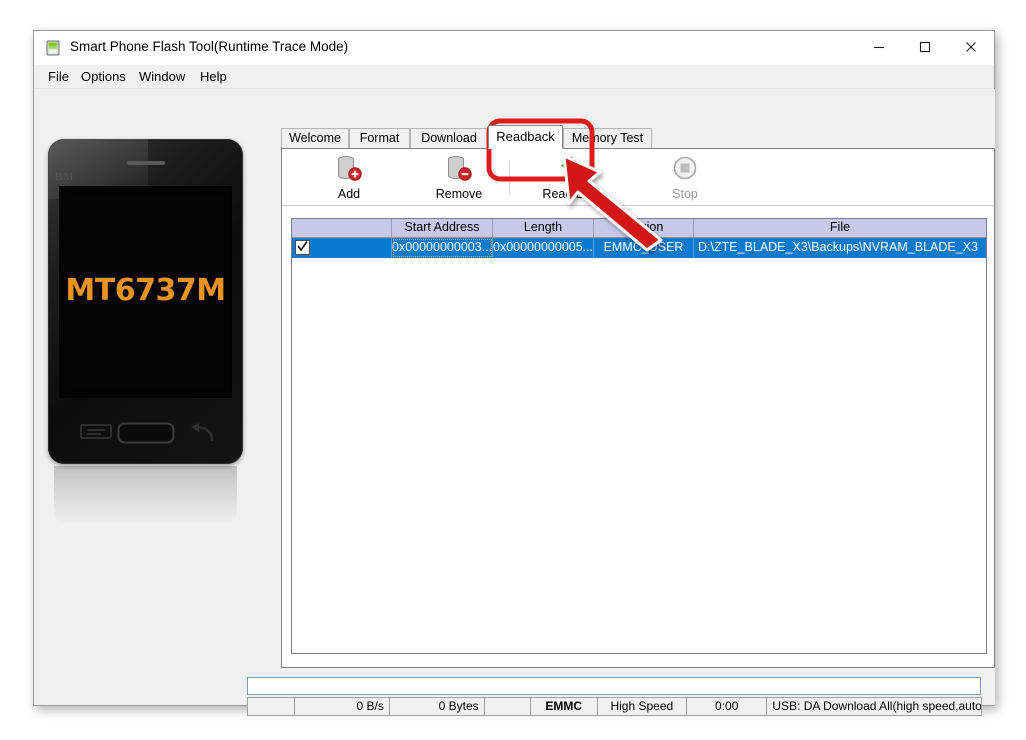 This screenshot has height=740, width=1026. What do you see at coordinates (103, 76) in the screenshot?
I see `menu-item-options: Options` at bounding box center [103, 76].